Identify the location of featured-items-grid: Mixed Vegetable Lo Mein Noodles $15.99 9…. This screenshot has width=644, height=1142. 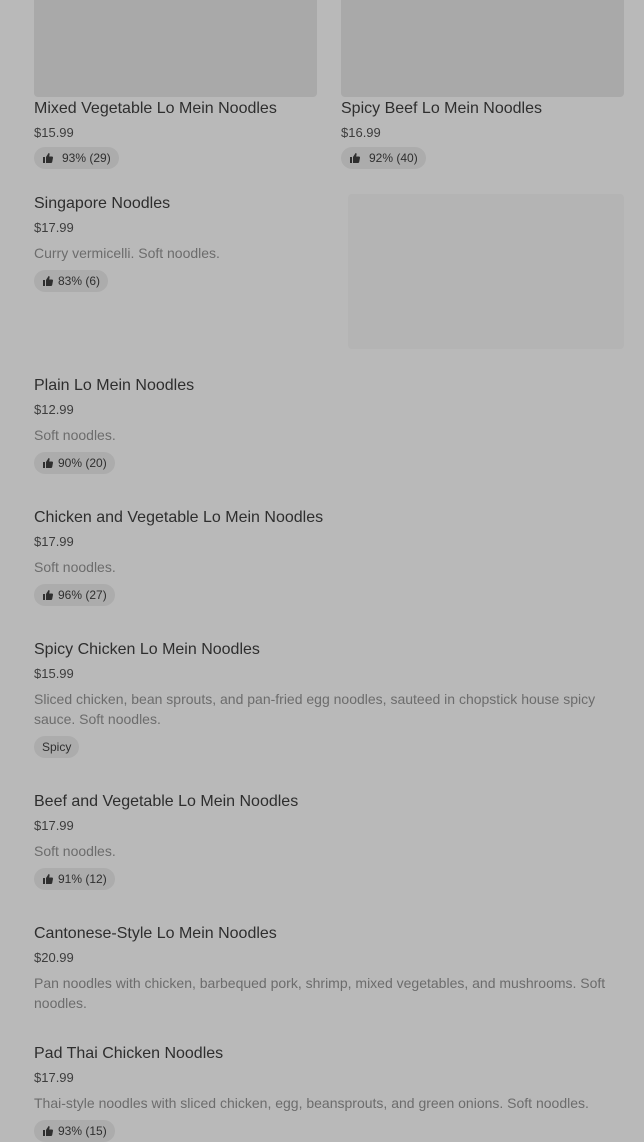
(329, 87).